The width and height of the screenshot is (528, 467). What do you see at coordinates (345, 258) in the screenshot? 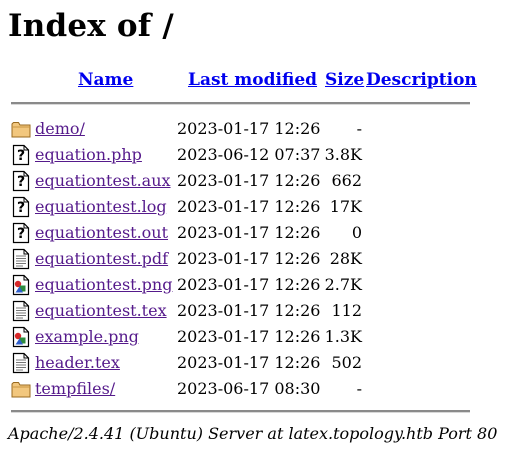
I see `file-size: 28K` at bounding box center [345, 258].